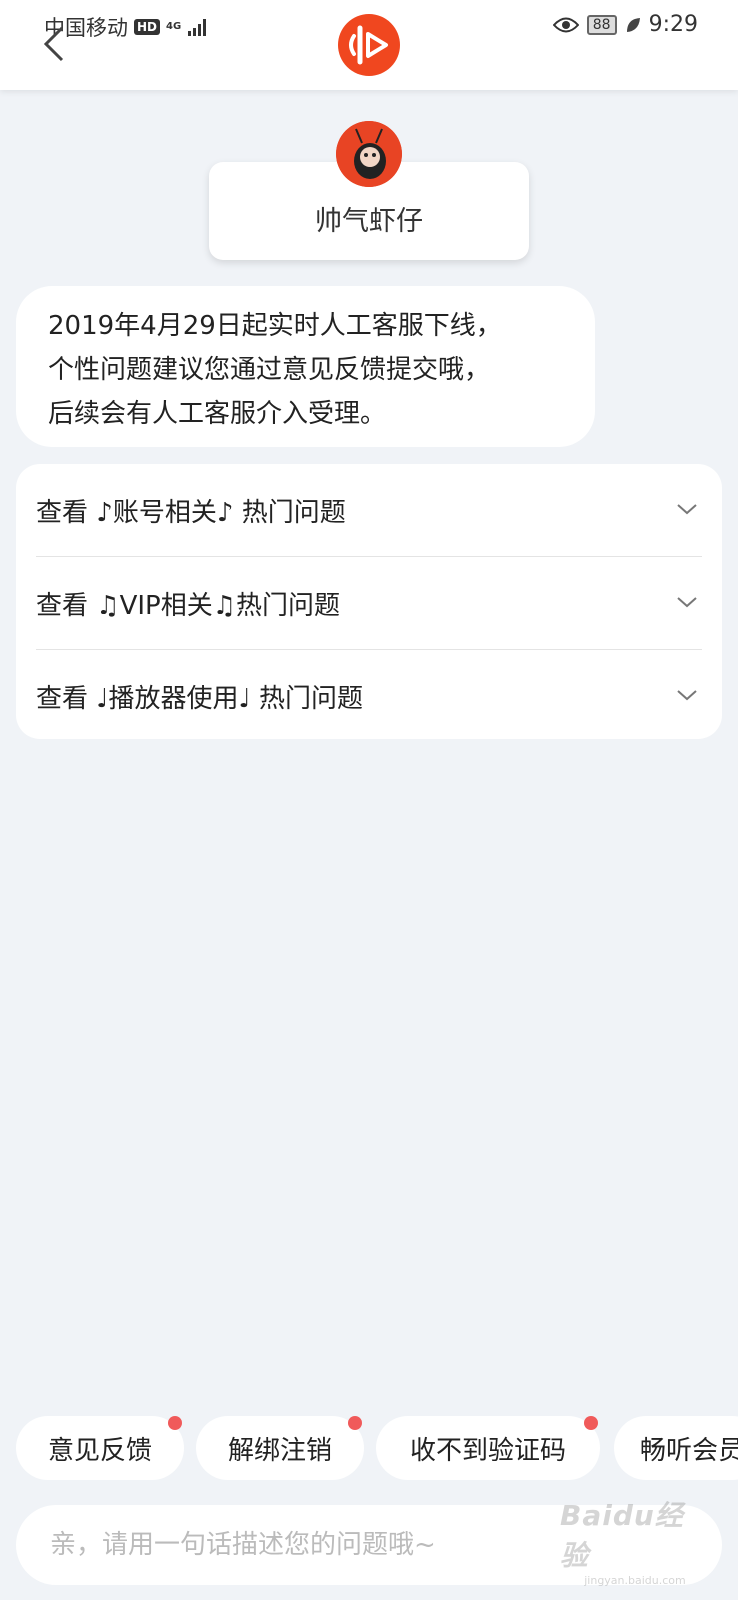  Describe the element at coordinates (147, 27) in the screenshot. I see `hd-badge: HD` at that location.